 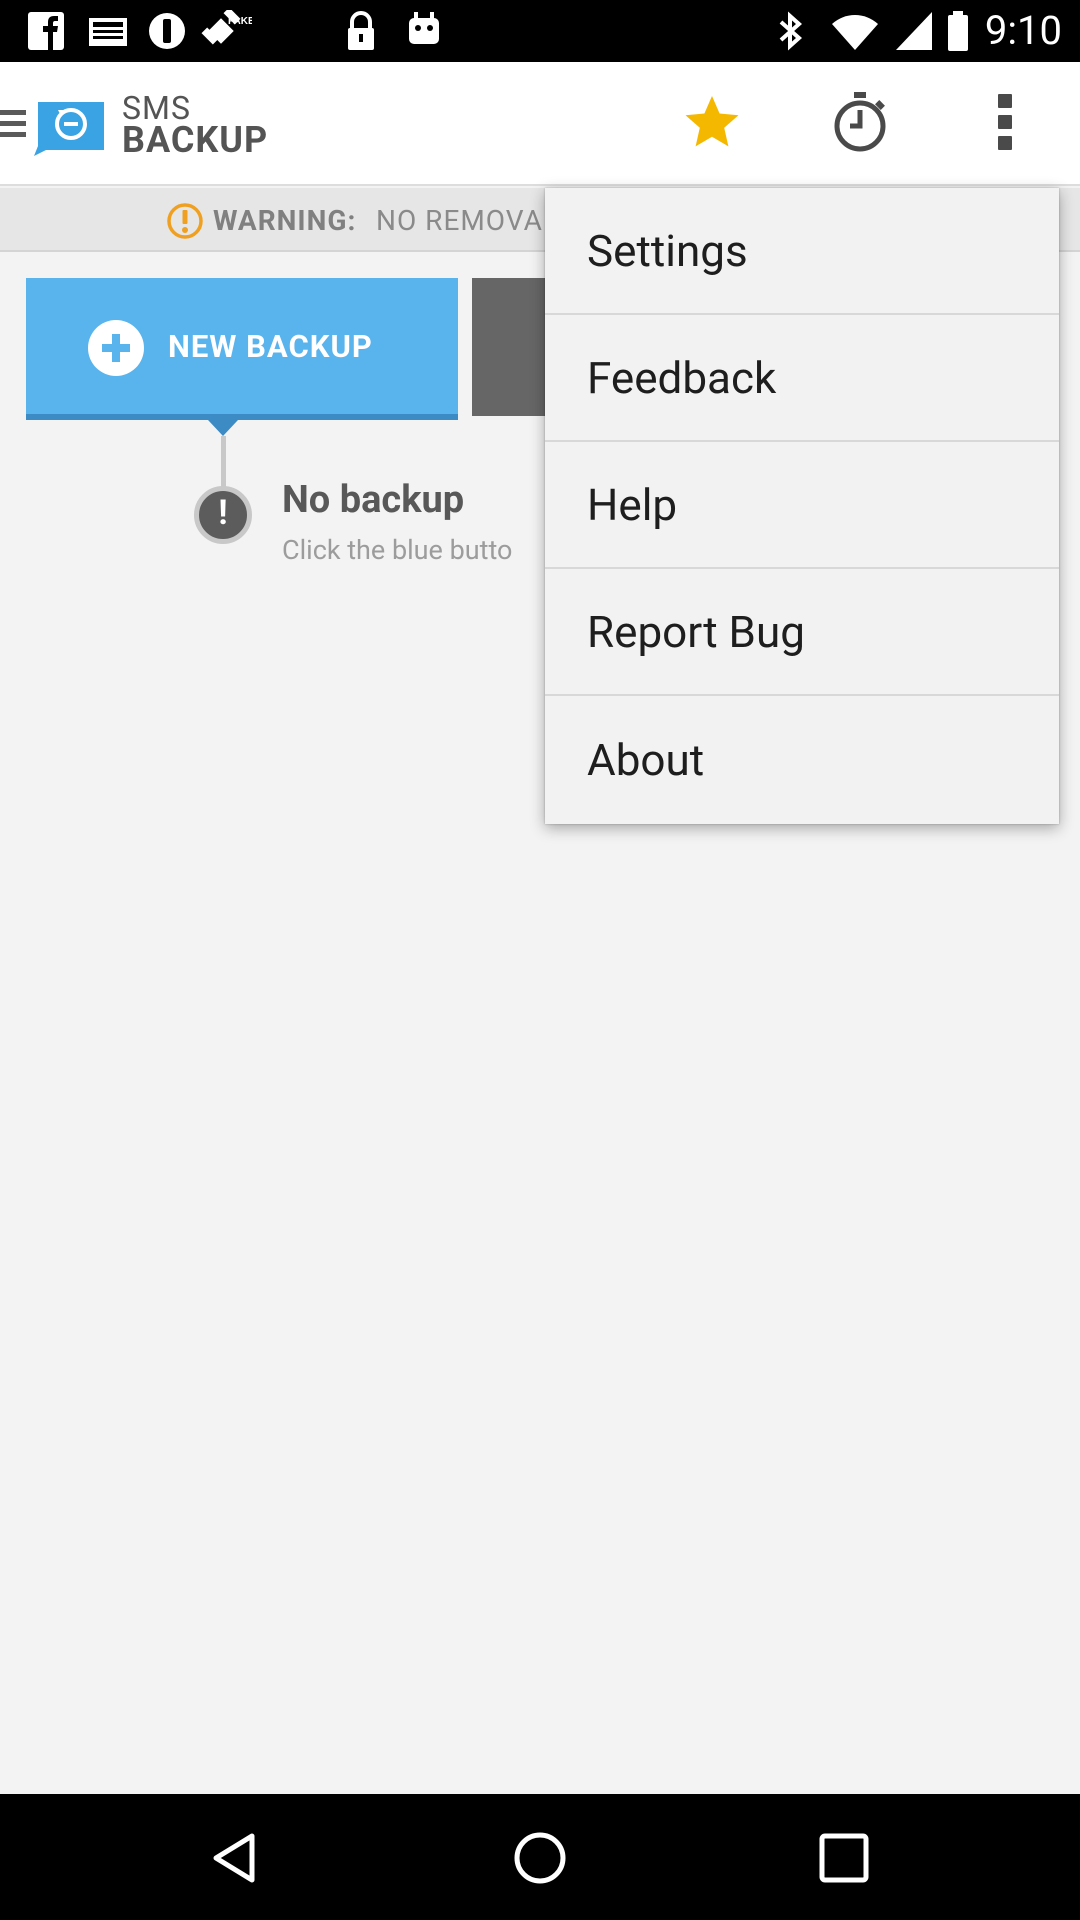 What do you see at coordinates (185, 221) in the screenshot?
I see `warning-icon` at bounding box center [185, 221].